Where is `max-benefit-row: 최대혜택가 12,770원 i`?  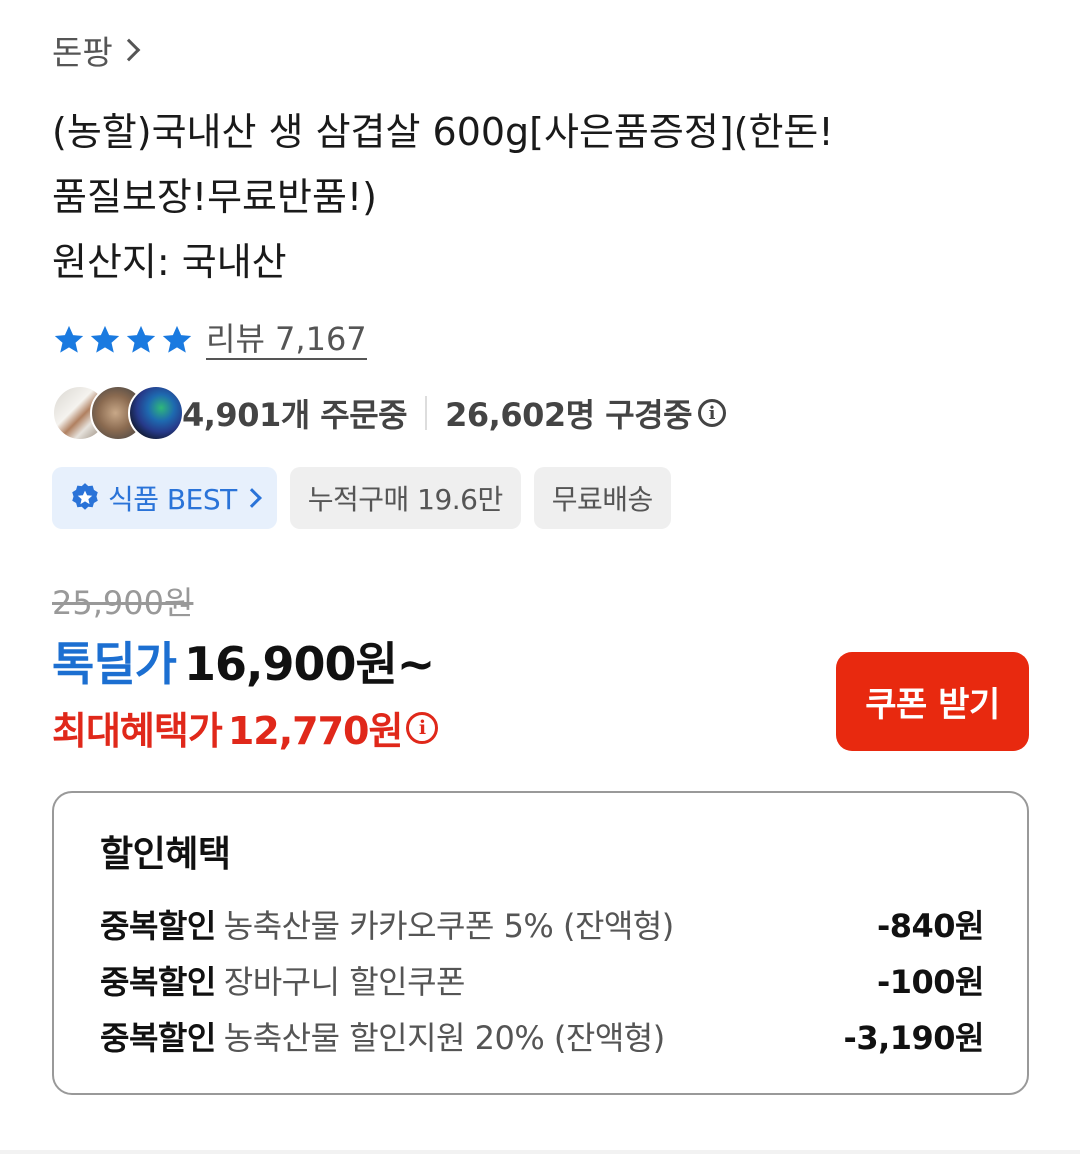
max-benefit-row: 최대혜택가 12,770원 i is located at coordinates (245, 727).